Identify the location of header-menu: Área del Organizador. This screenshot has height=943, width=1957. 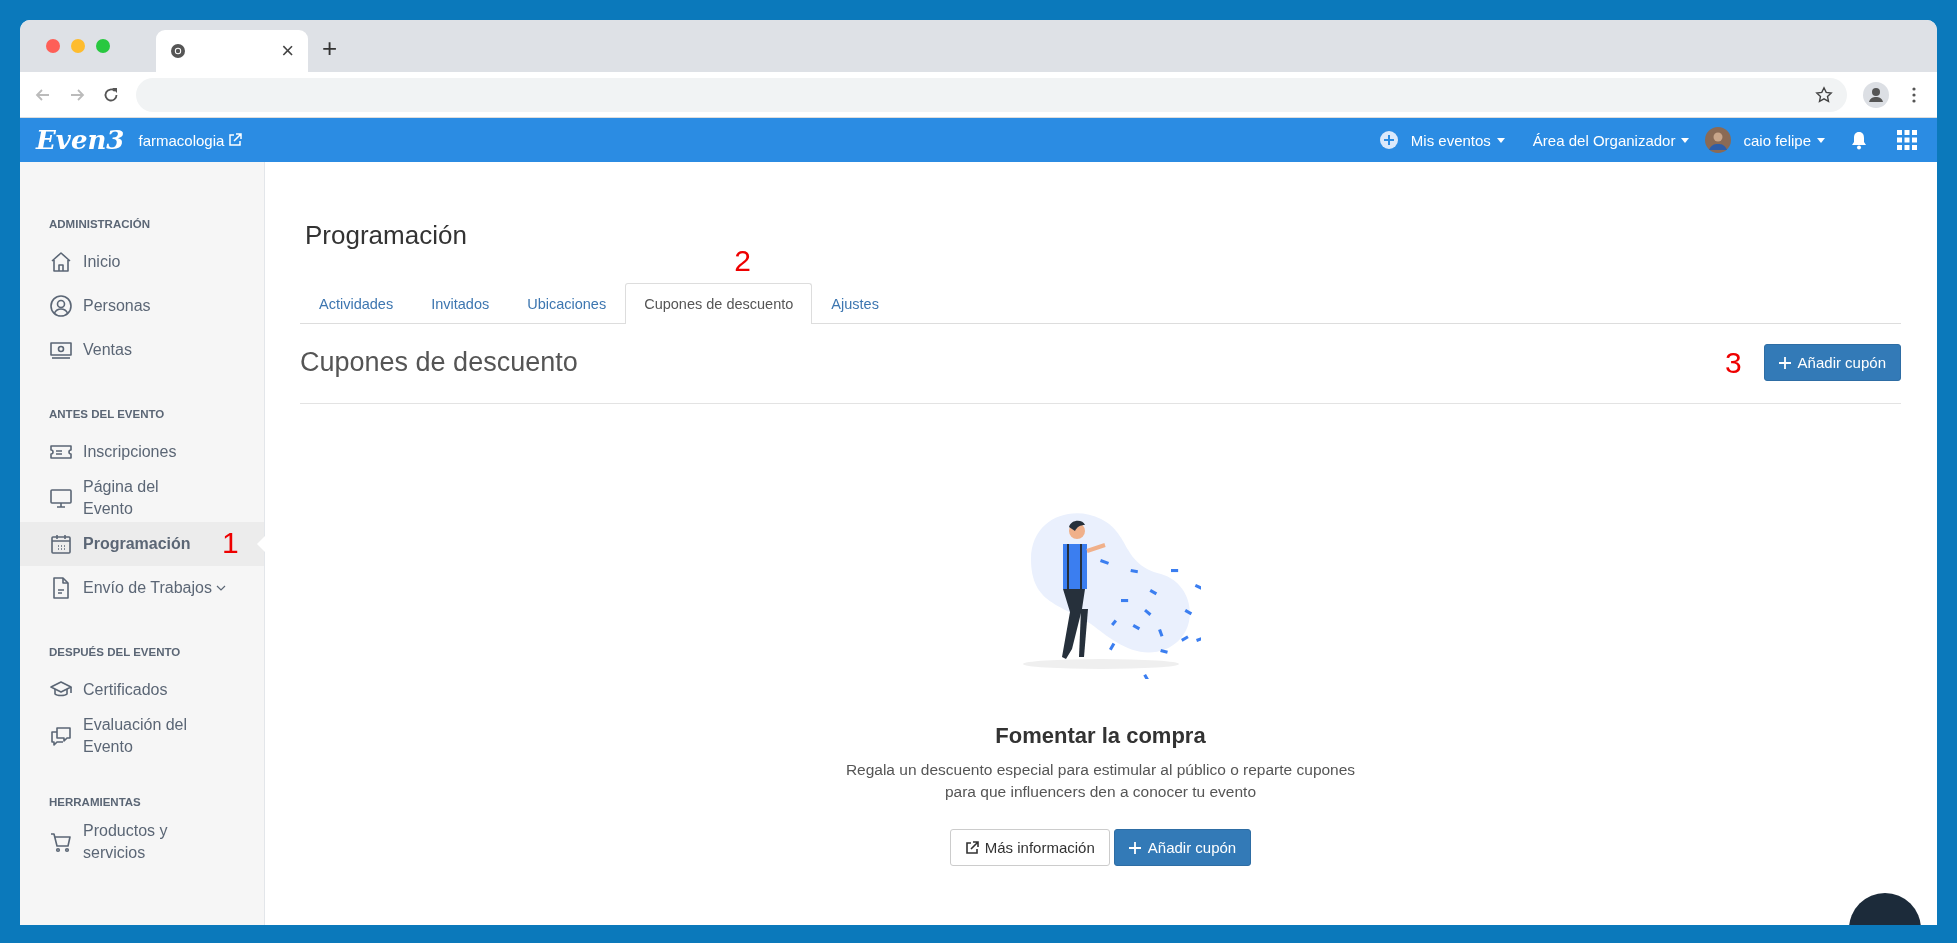
(1604, 140).